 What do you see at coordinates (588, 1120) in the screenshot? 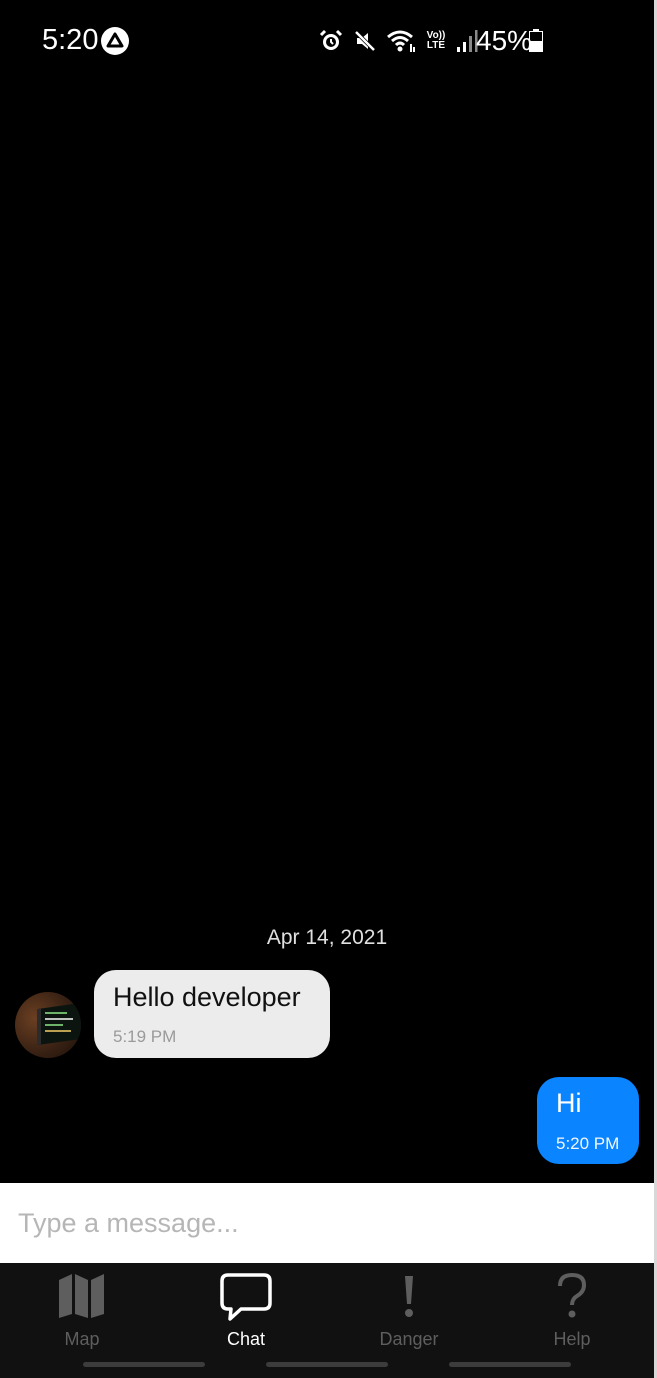
I see `outgoing-message-bubble: Hi 5:20 PM` at bounding box center [588, 1120].